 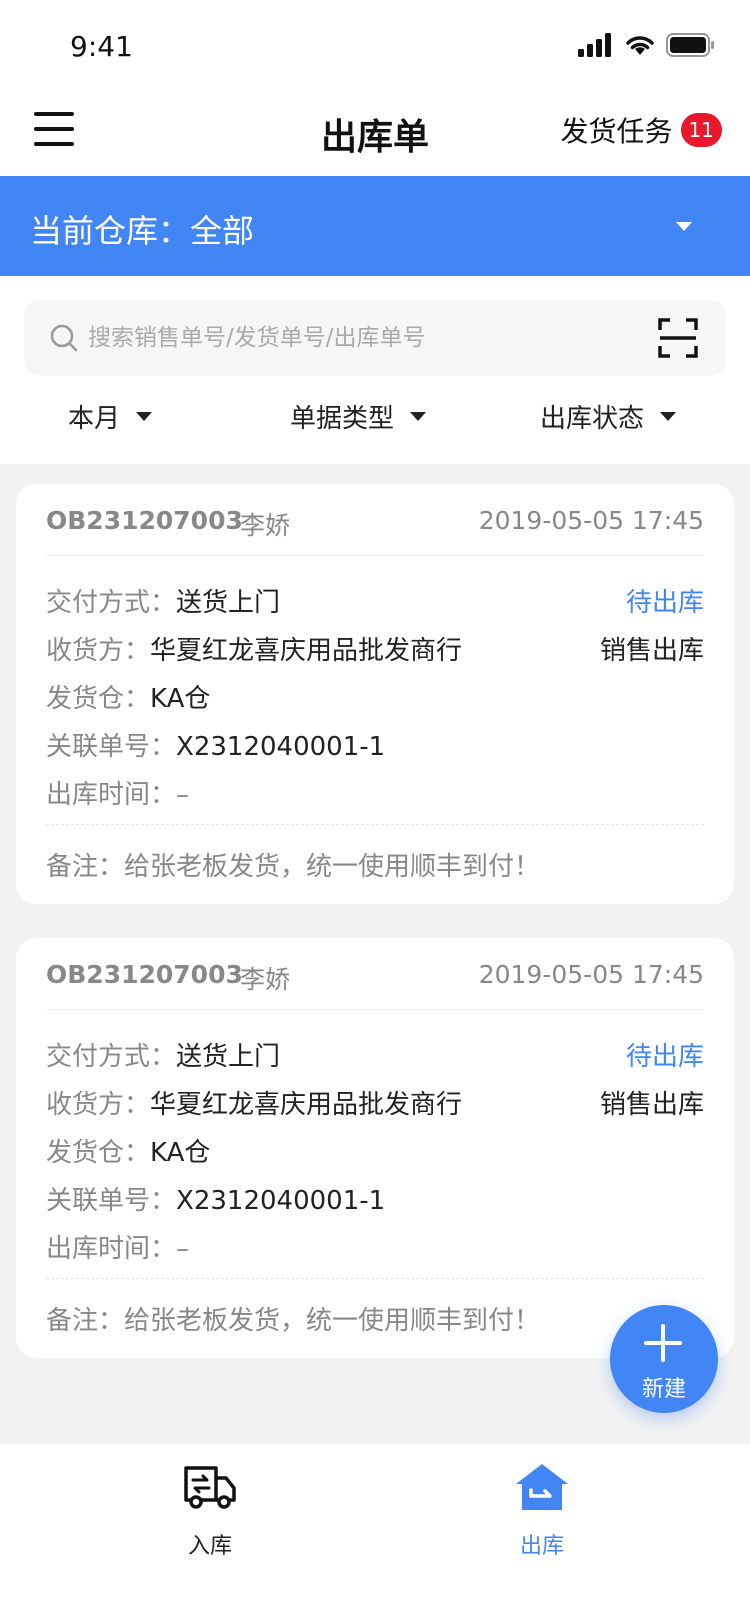 What do you see at coordinates (64, 338) in the screenshot?
I see `search-icon` at bounding box center [64, 338].